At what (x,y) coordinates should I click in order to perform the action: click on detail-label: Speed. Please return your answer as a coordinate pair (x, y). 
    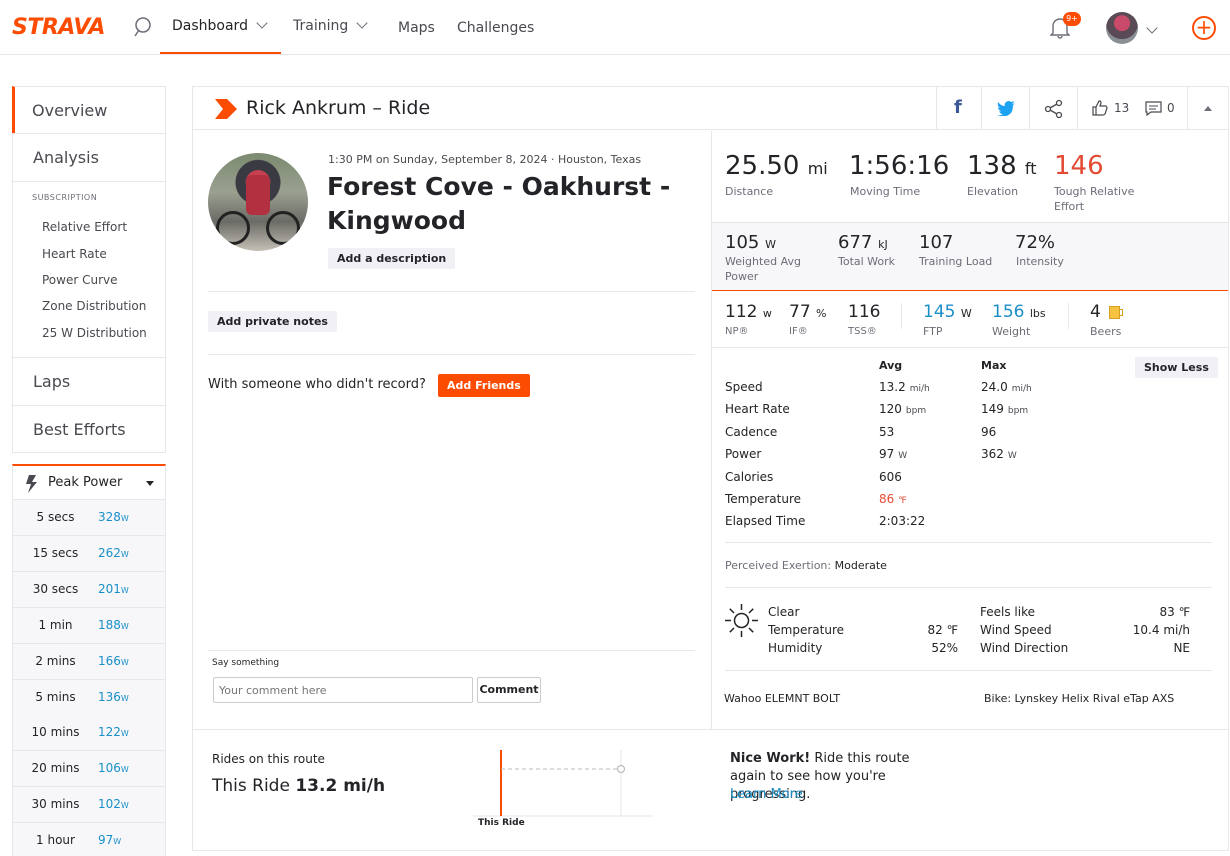
    Looking at the image, I should click on (744, 387).